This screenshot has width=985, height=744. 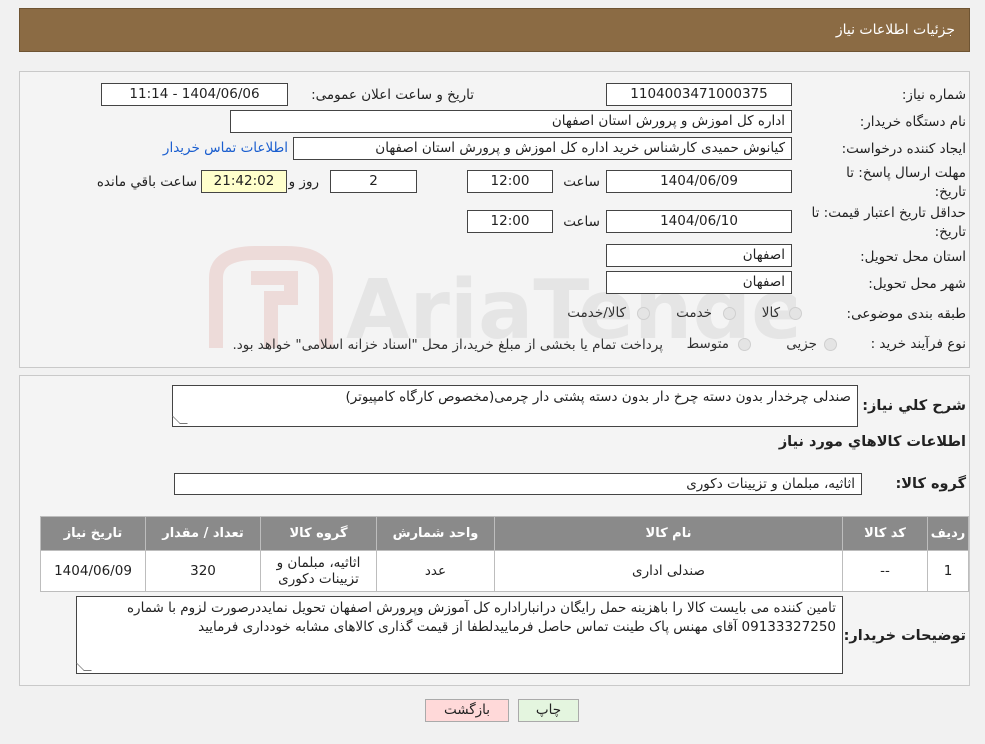 I want to click on cell-goods-group: اثاثیه، مبلمان و تزیینات دکوری, so click(x=318, y=571).